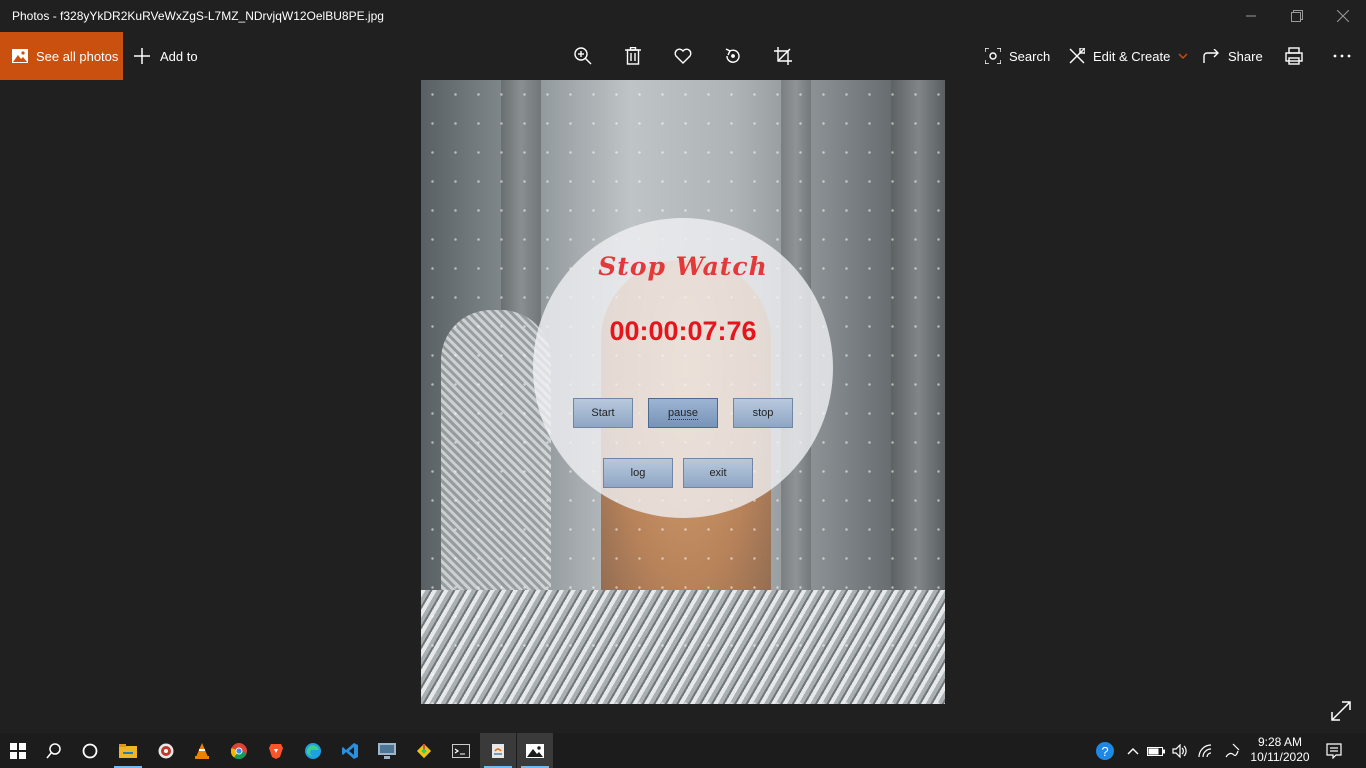  I want to click on taskbar-media-app, so click(166, 750).